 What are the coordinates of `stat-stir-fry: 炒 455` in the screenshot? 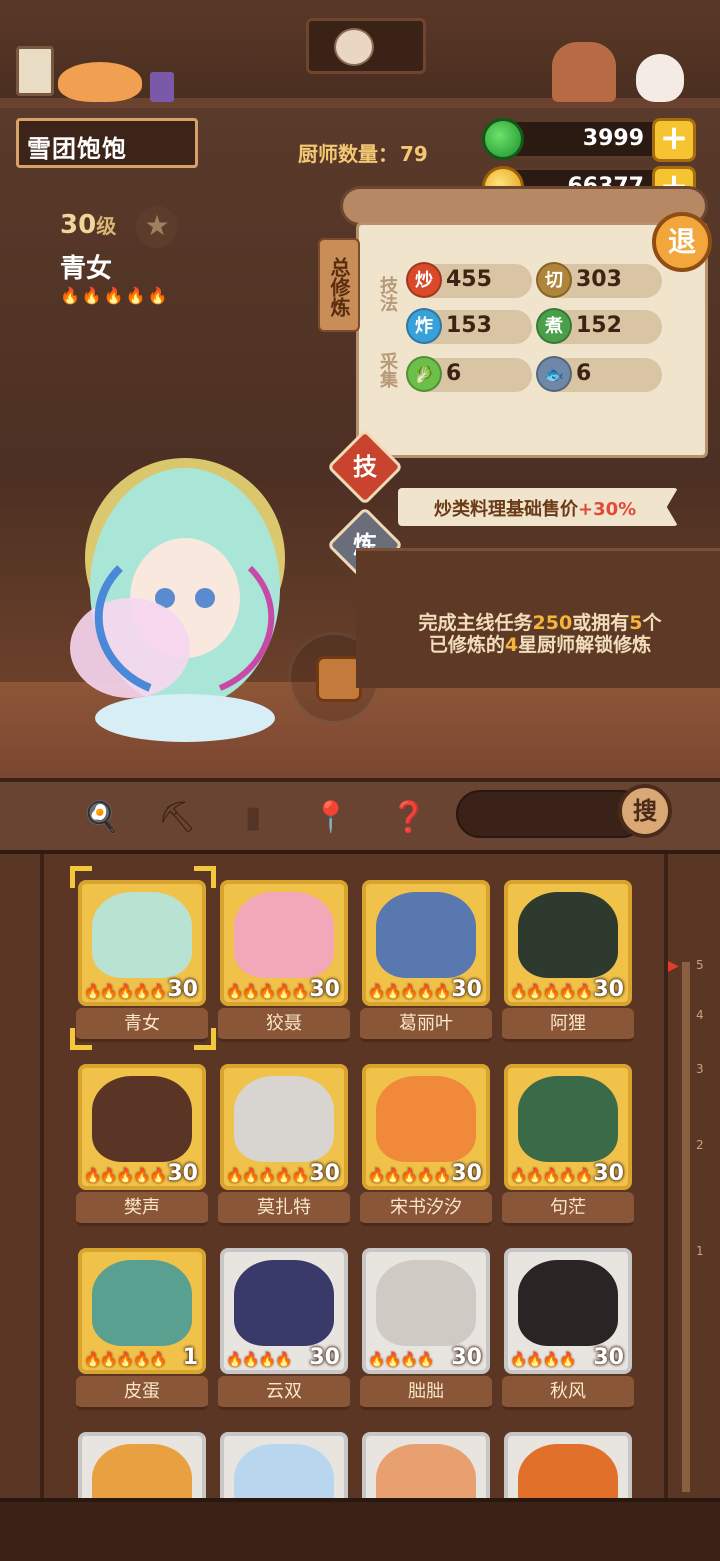 It's located at (469, 280).